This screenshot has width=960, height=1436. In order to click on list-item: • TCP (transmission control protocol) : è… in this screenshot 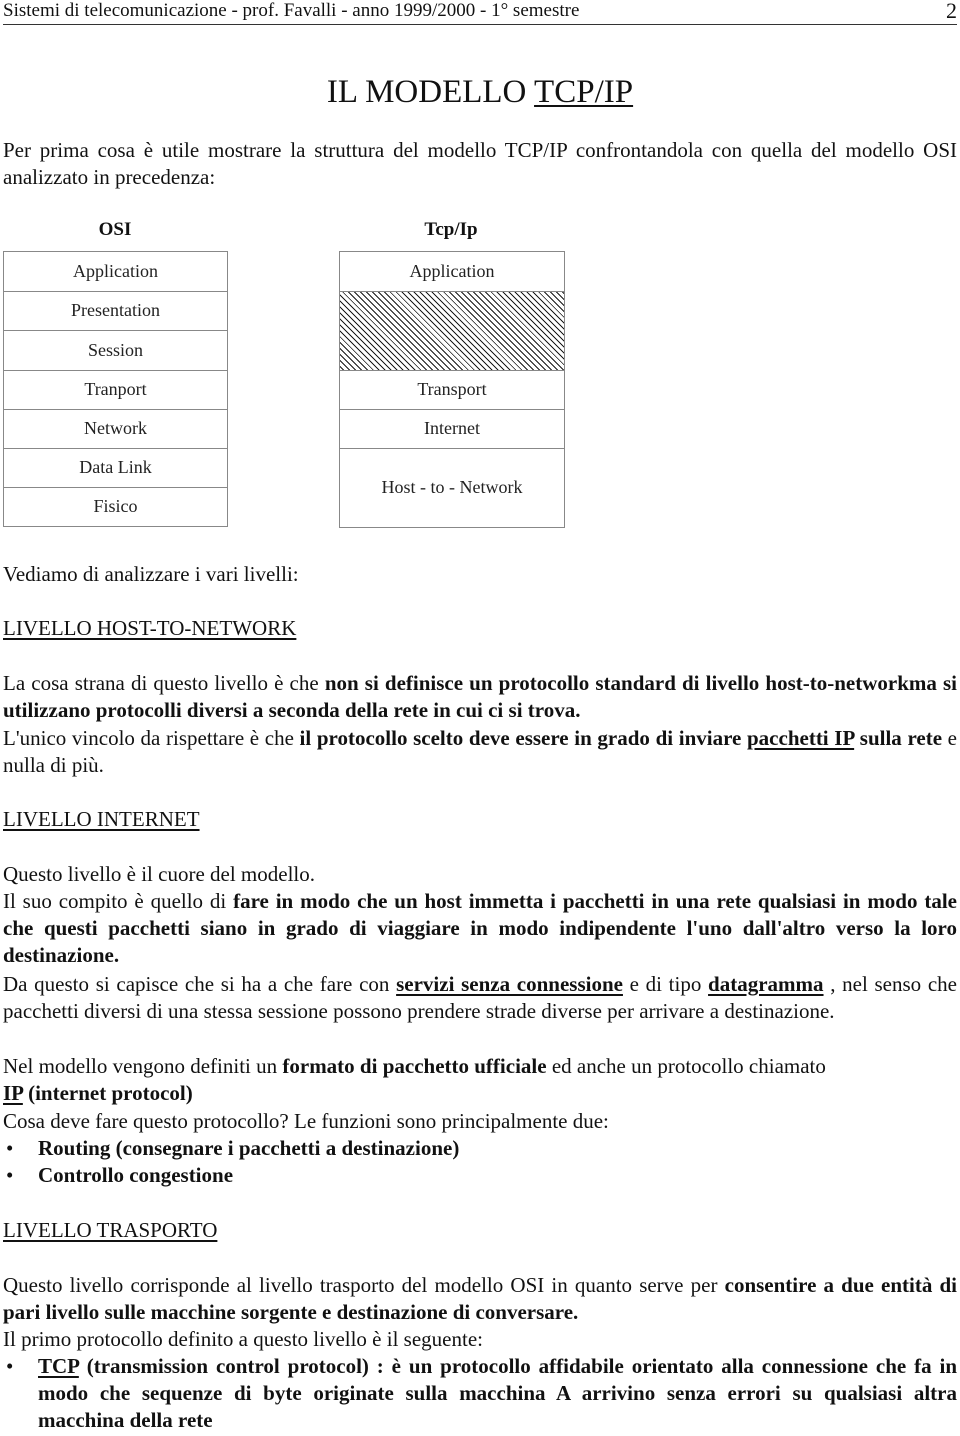, I will do `click(480, 1393)`.